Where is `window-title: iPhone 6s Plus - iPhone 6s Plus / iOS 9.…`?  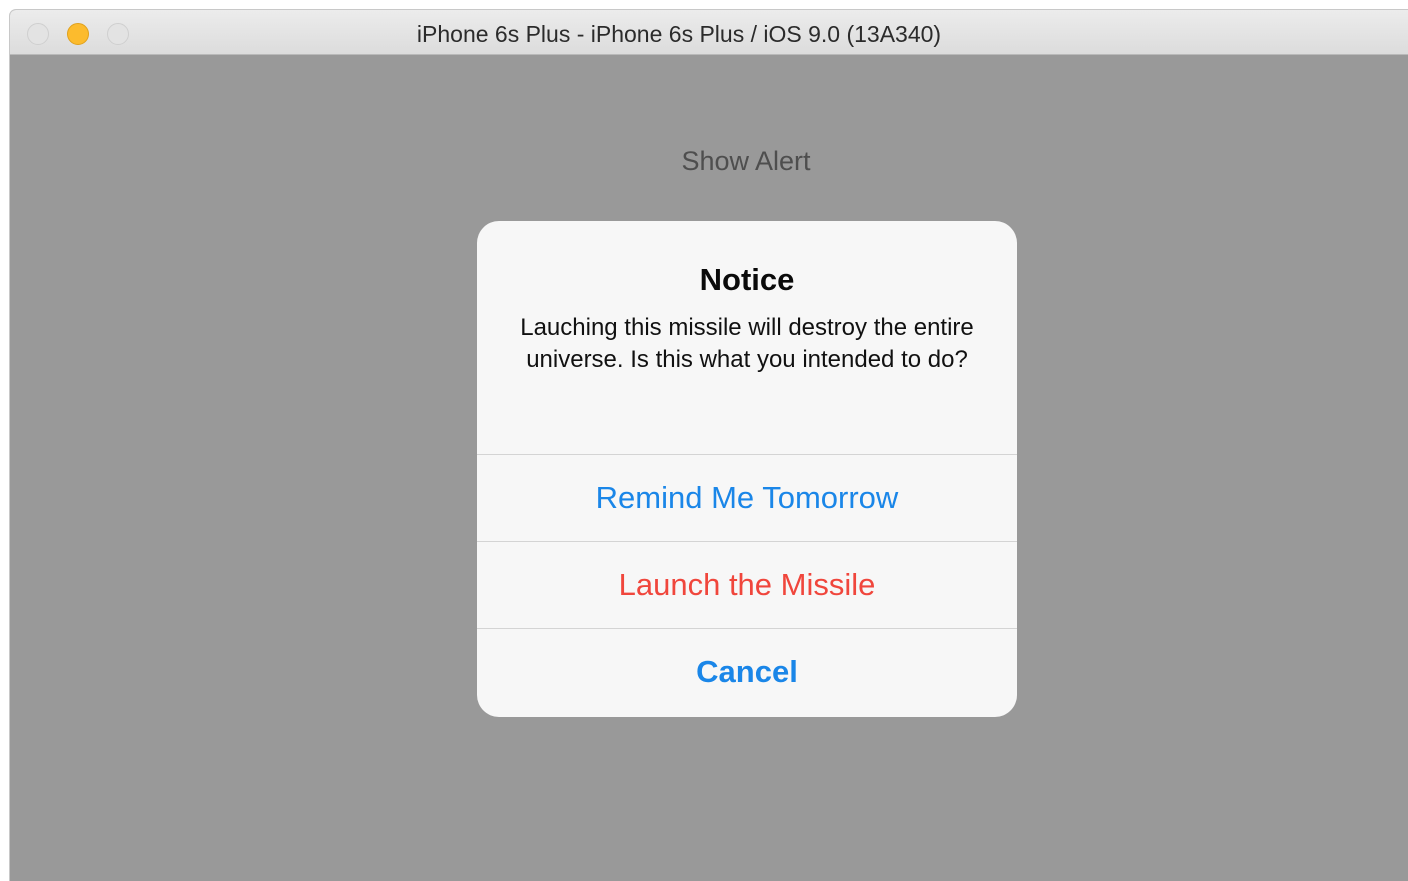
window-title: iPhone 6s Plus - iPhone 6s Plus / iOS 9.… is located at coordinates (679, 34).